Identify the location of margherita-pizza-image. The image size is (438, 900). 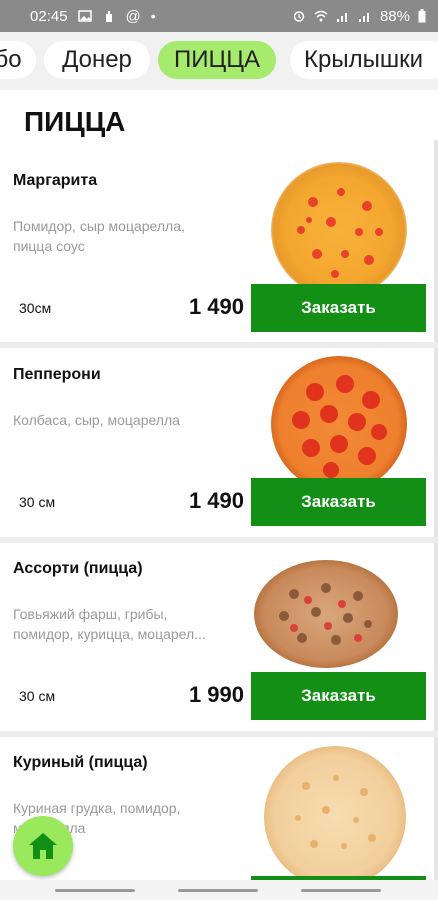
(339, 230).